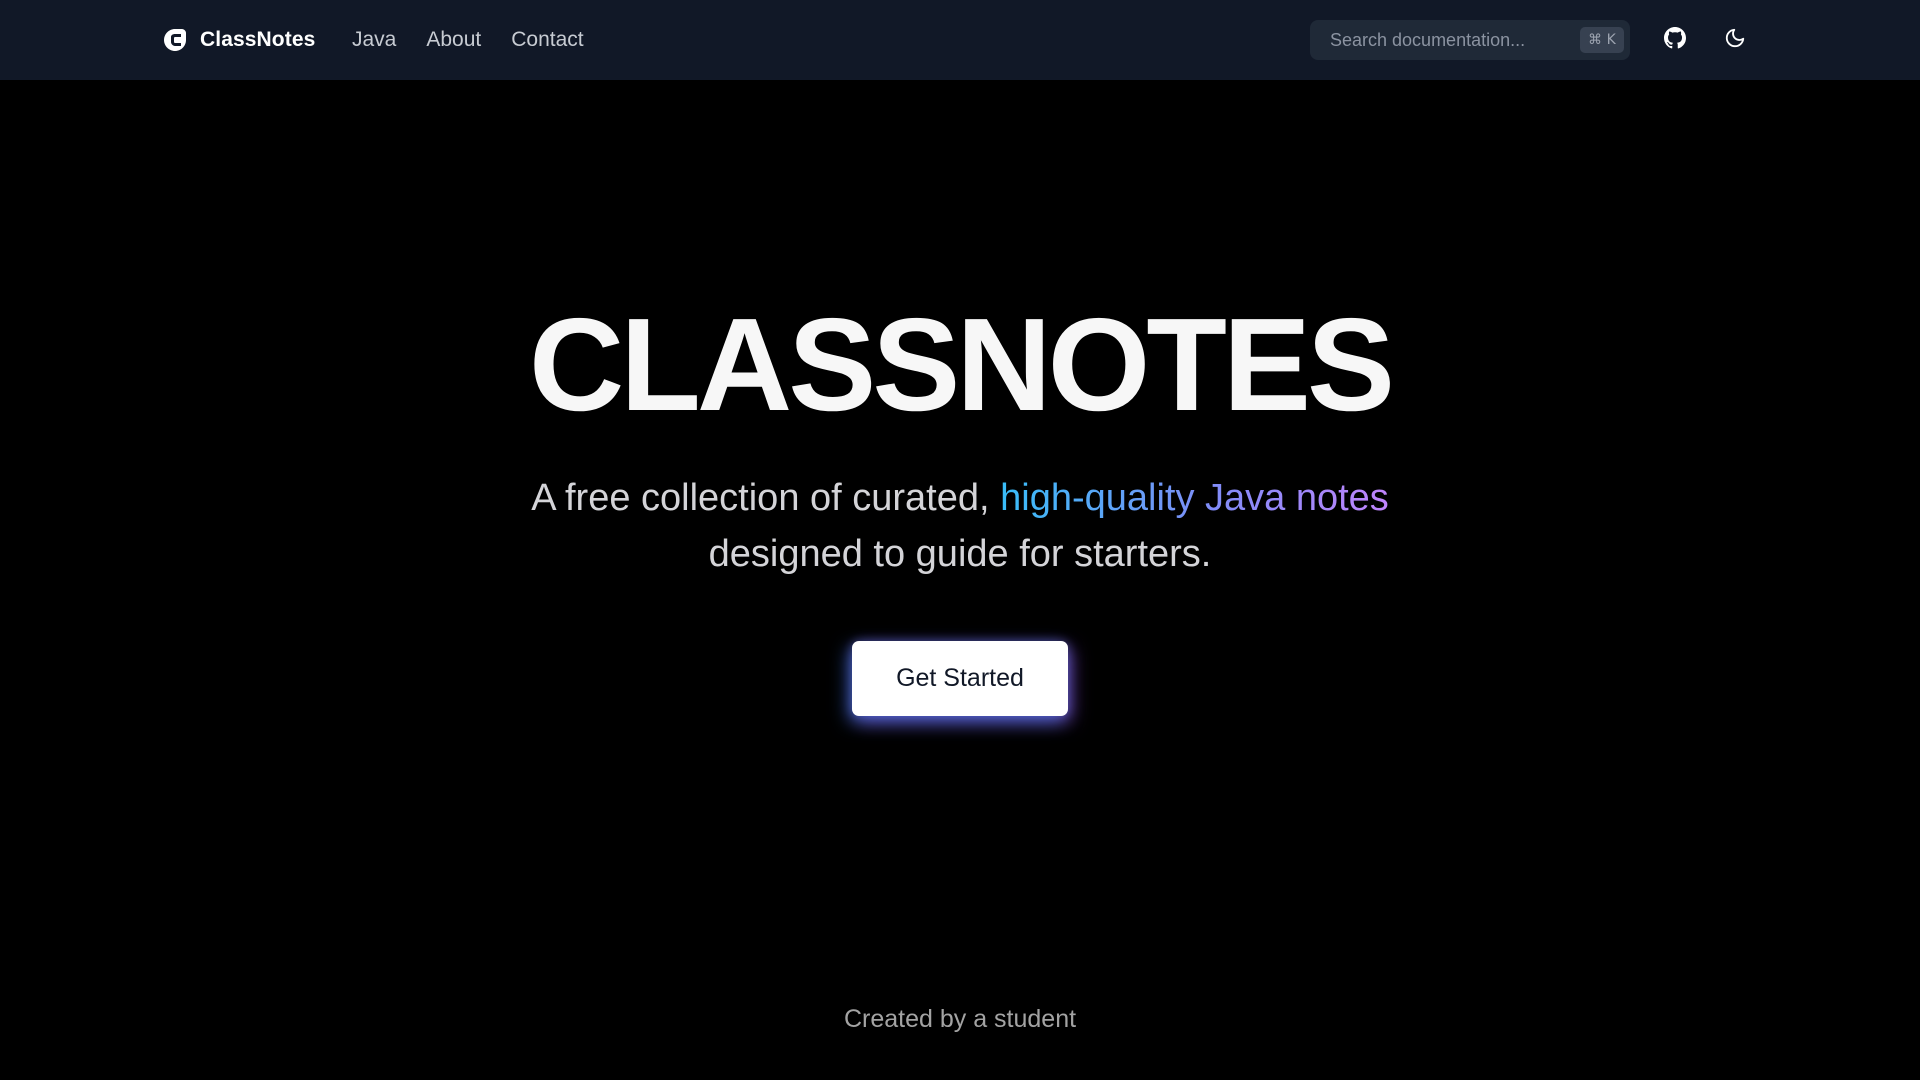 Image resolution: width=1920 pixels, height=1080 pixels. Describe the element at coordinates (960, 678) in the screenshot. I see `get-started-button: Get Started` at that location.